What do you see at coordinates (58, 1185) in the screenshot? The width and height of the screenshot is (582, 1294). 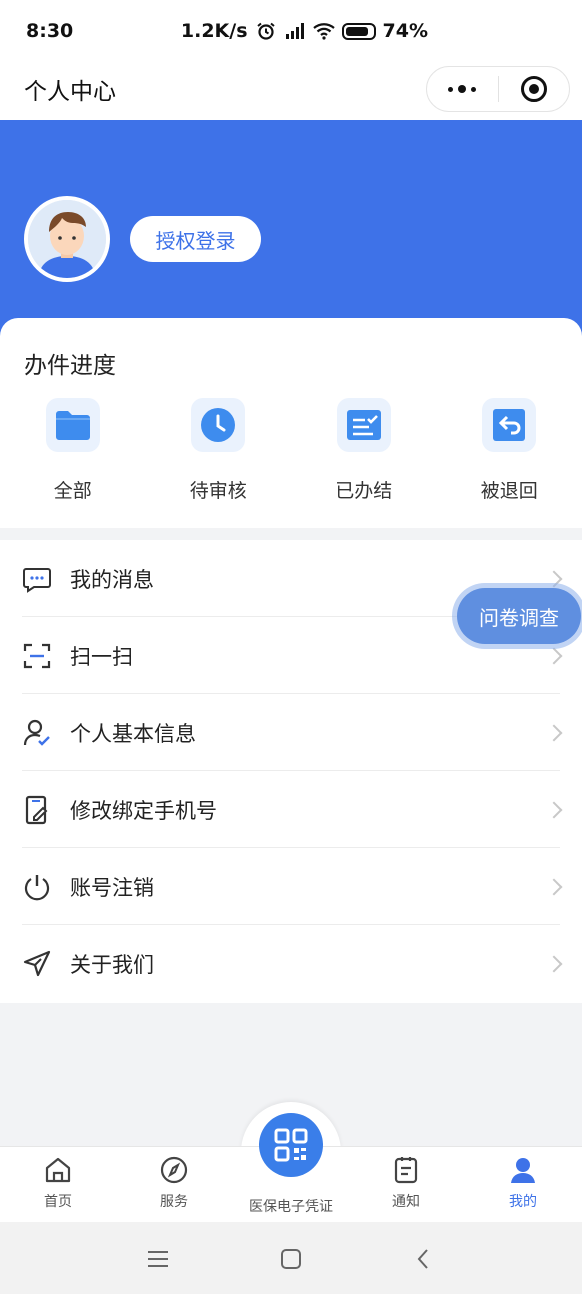 I see `tab-home: 首页` at bounding box center [58, 1185].